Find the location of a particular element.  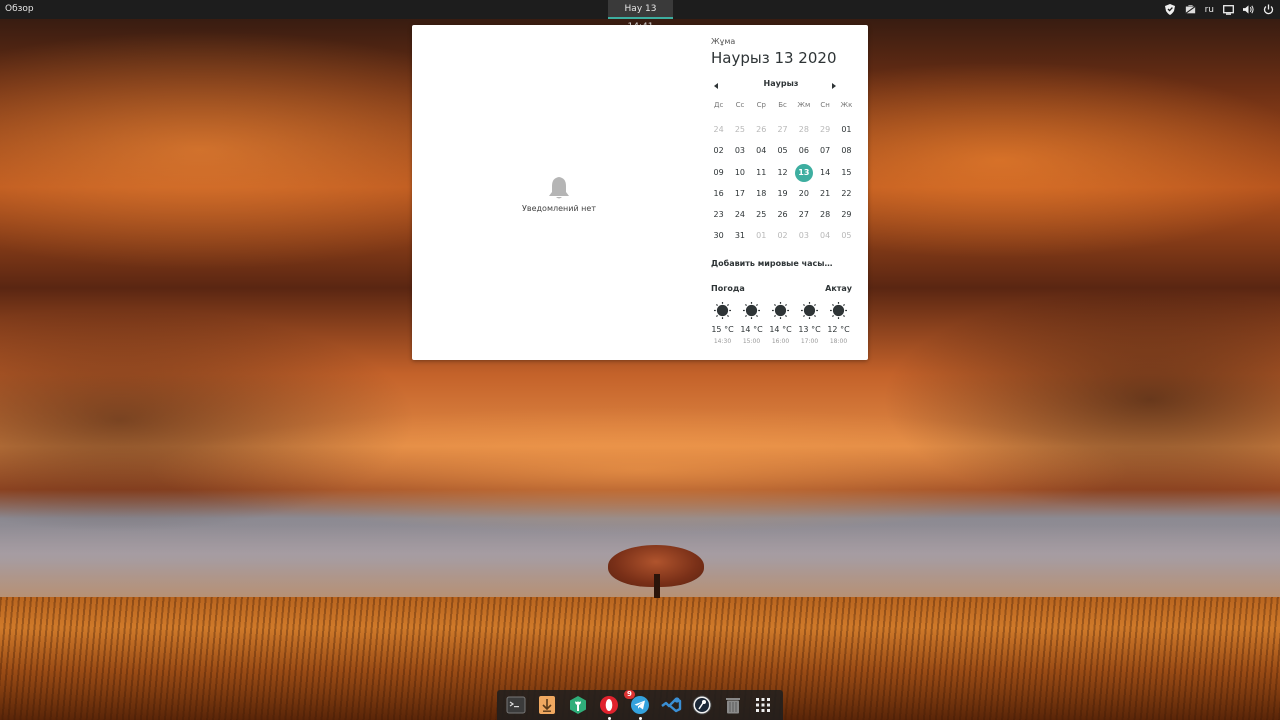

forecast-item: 14 °C 16:00 is located at coordinates (780, 323).